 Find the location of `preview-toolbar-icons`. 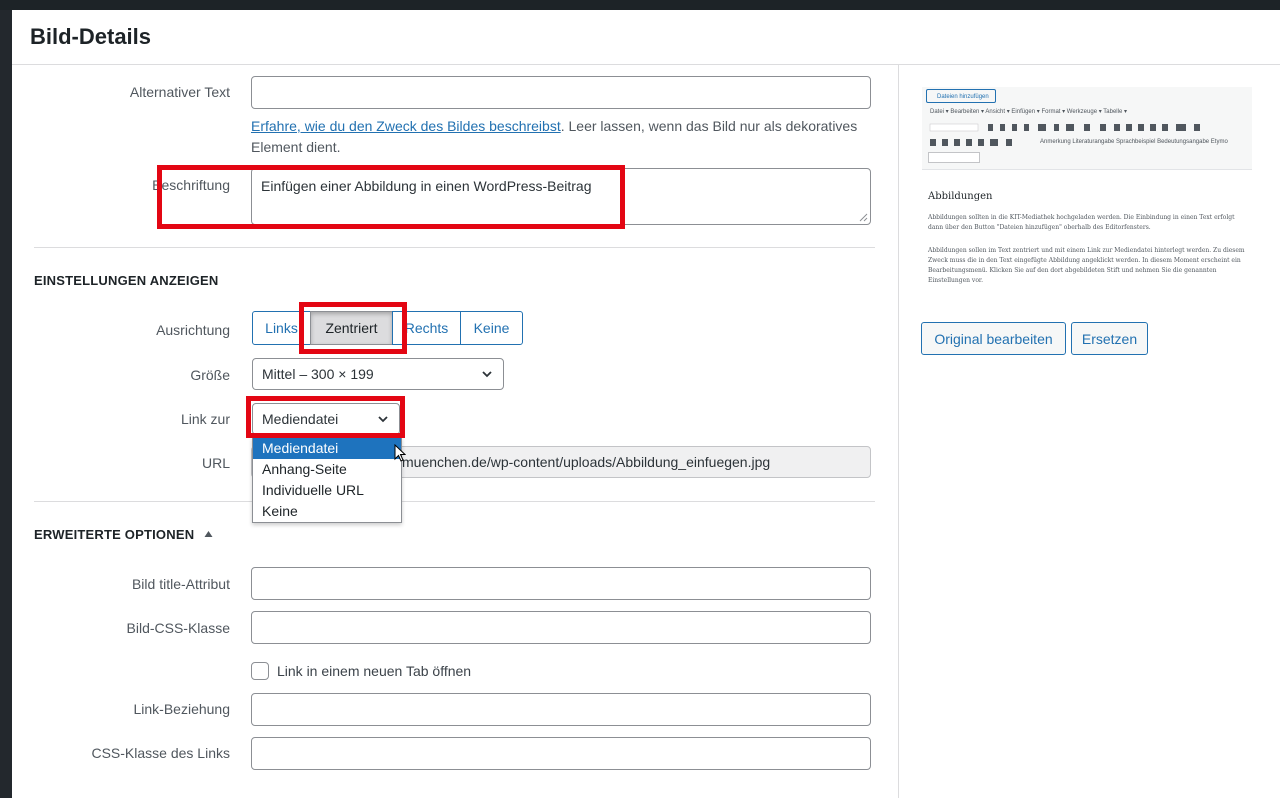

preview-toolbar-icons is located at coordinates (1064, 127).